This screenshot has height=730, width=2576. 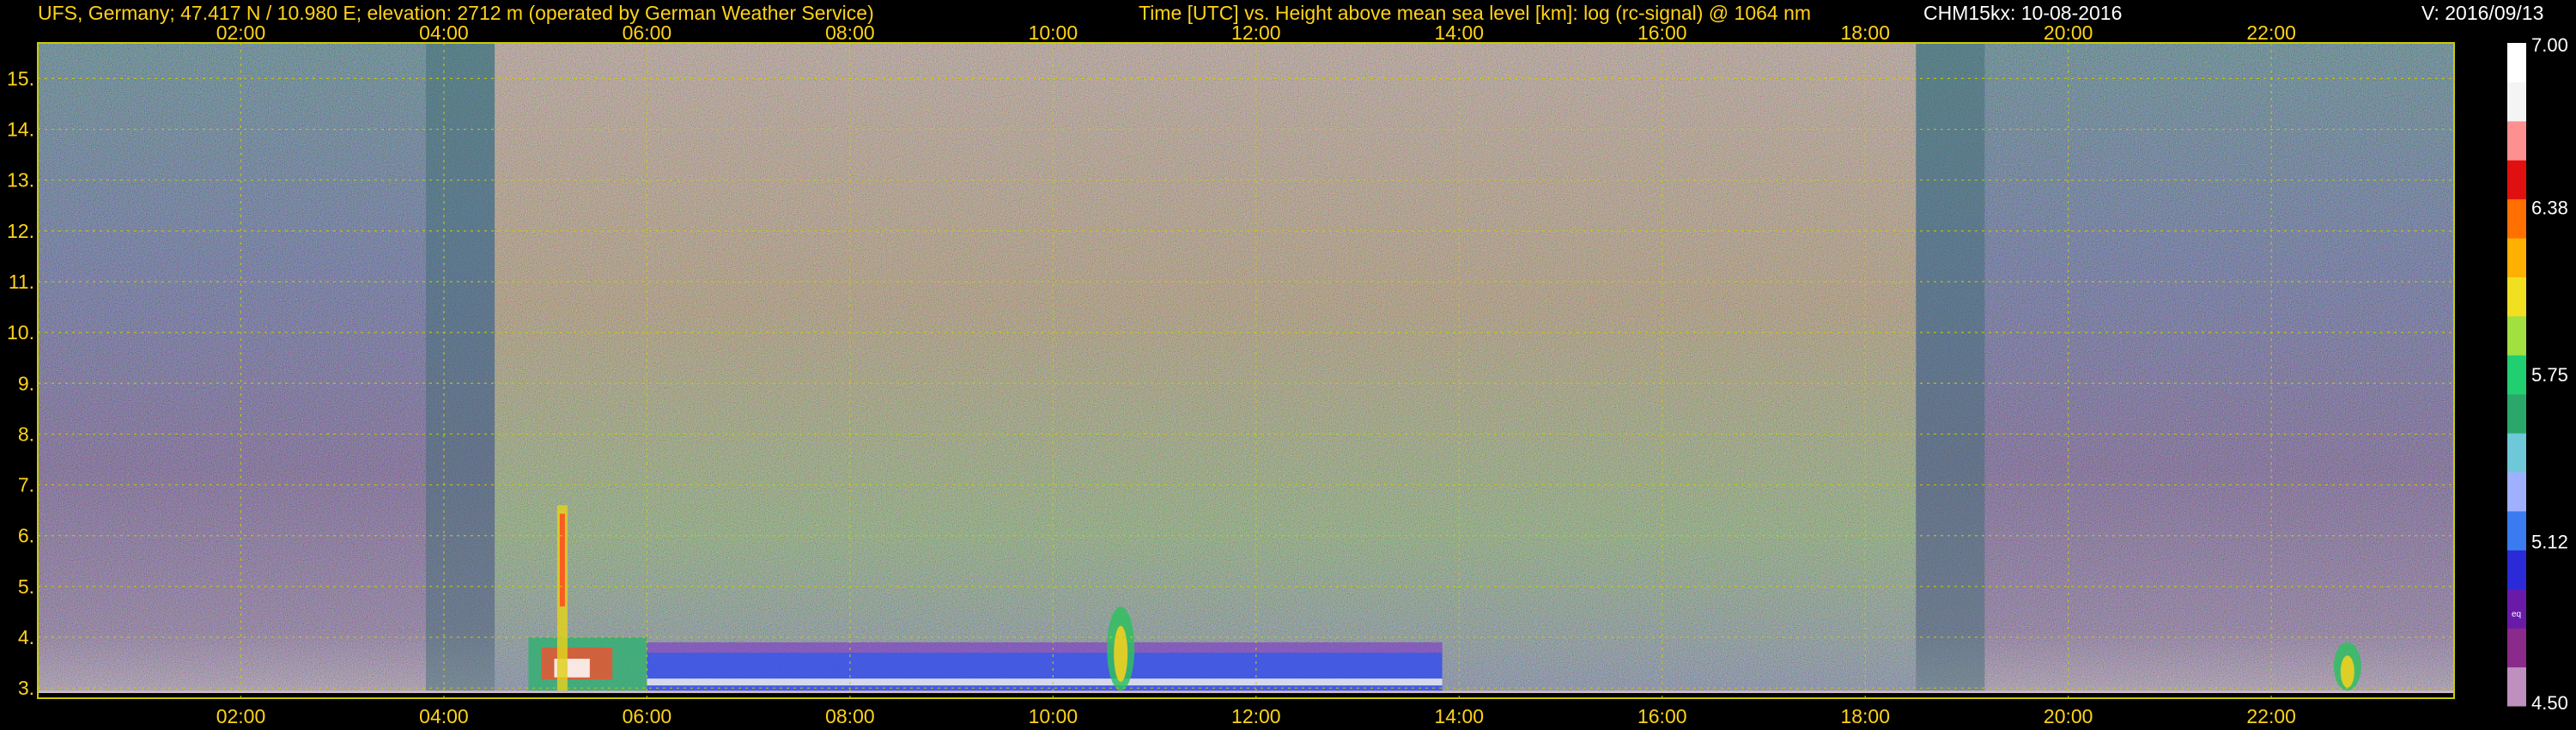 I want to click on x-tick-label-top: 06:00, so click(x=647, y=32).